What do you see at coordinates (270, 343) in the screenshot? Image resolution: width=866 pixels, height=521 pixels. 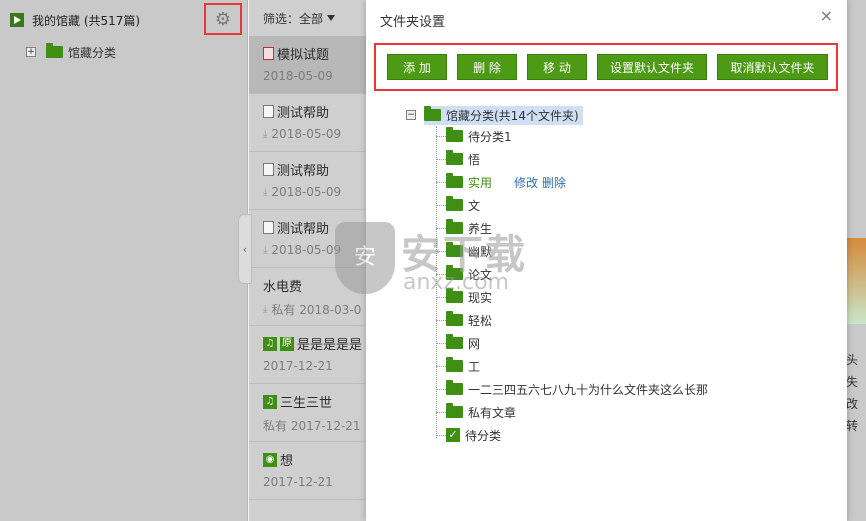 I see `music-icon: ♫` at bounding box center [270, 343].